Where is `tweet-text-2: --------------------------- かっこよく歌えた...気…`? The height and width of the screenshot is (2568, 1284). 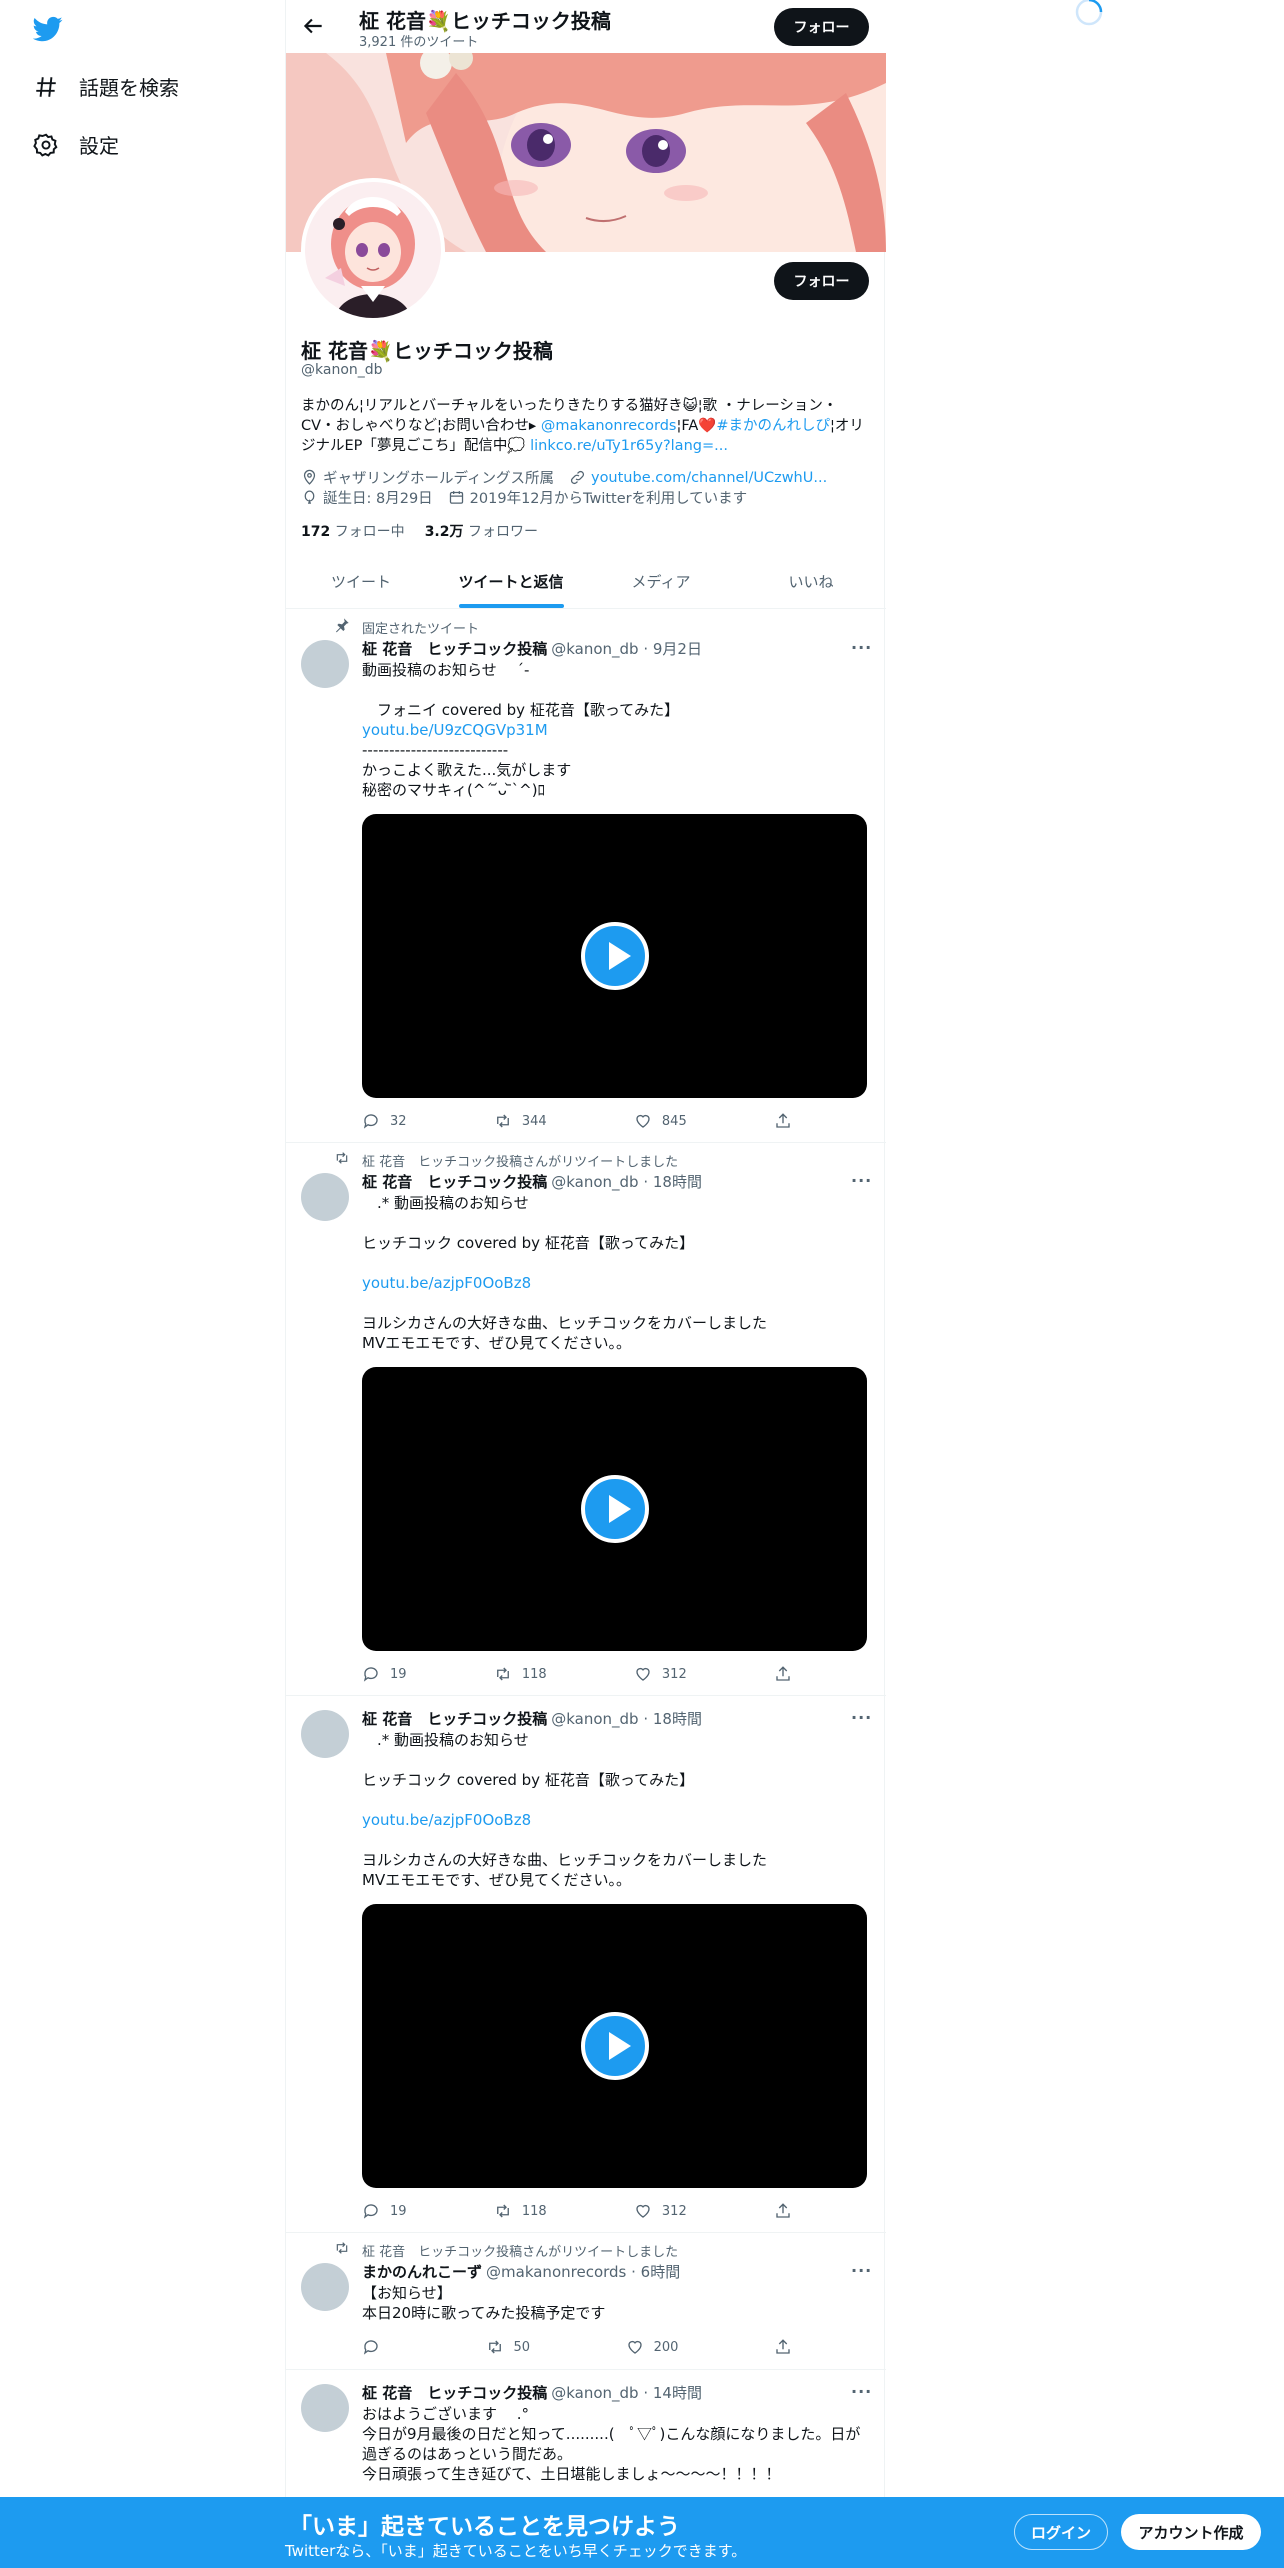 tweet-text-2: --------------------------- かっこよく歌えた...気… is located at coordinates (467, 770).